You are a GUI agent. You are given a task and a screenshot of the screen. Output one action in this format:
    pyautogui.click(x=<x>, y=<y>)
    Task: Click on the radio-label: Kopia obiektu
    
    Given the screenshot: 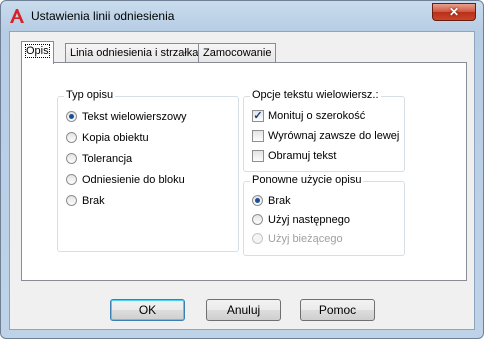 What is the action you would take?
    pyautogui.click(x=115, y=138)
    